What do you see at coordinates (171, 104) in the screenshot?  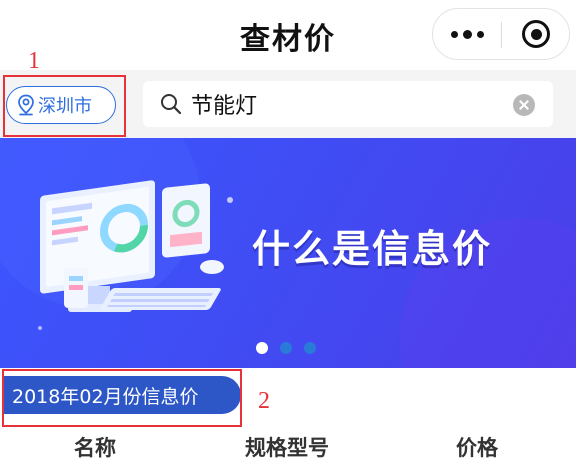 I see `magnifier-icon` at bounding box center [171, 104].